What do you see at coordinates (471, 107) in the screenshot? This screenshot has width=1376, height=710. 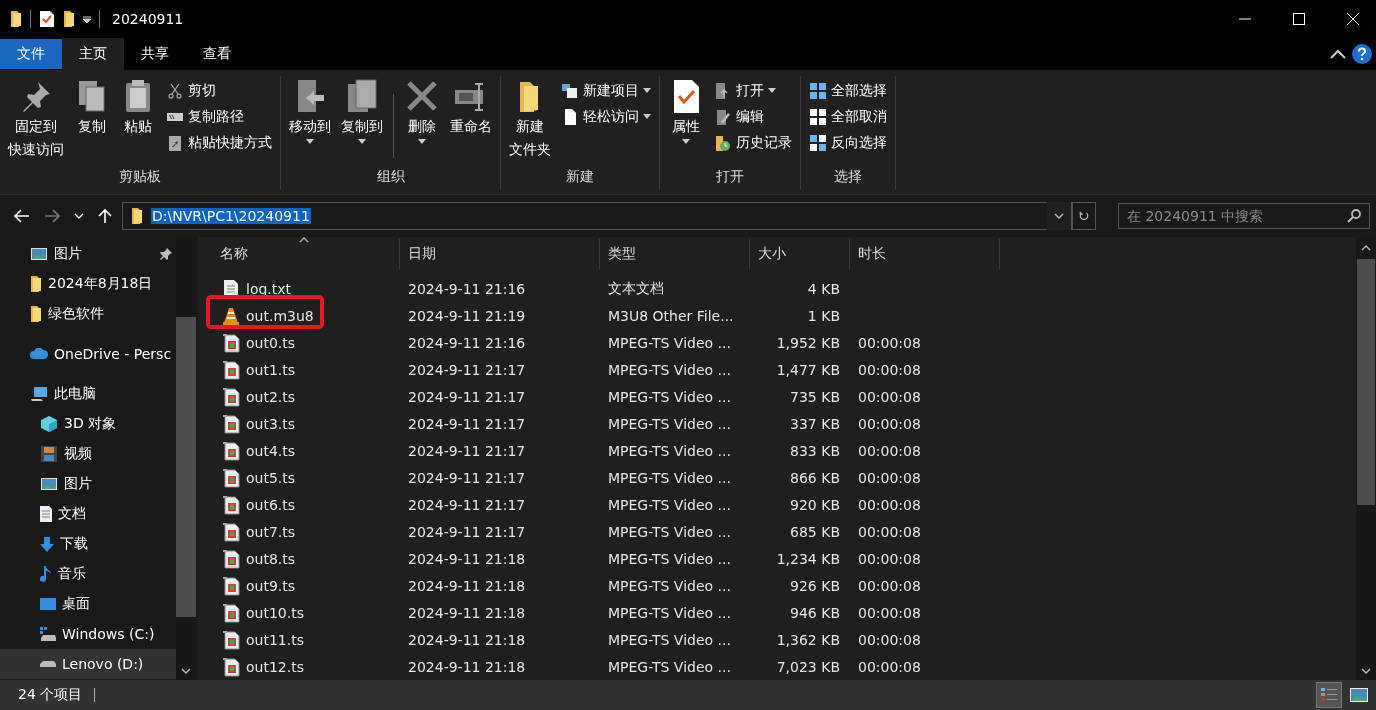 I see `ribbon-button: 重命名` at bounding box center [471, 107].